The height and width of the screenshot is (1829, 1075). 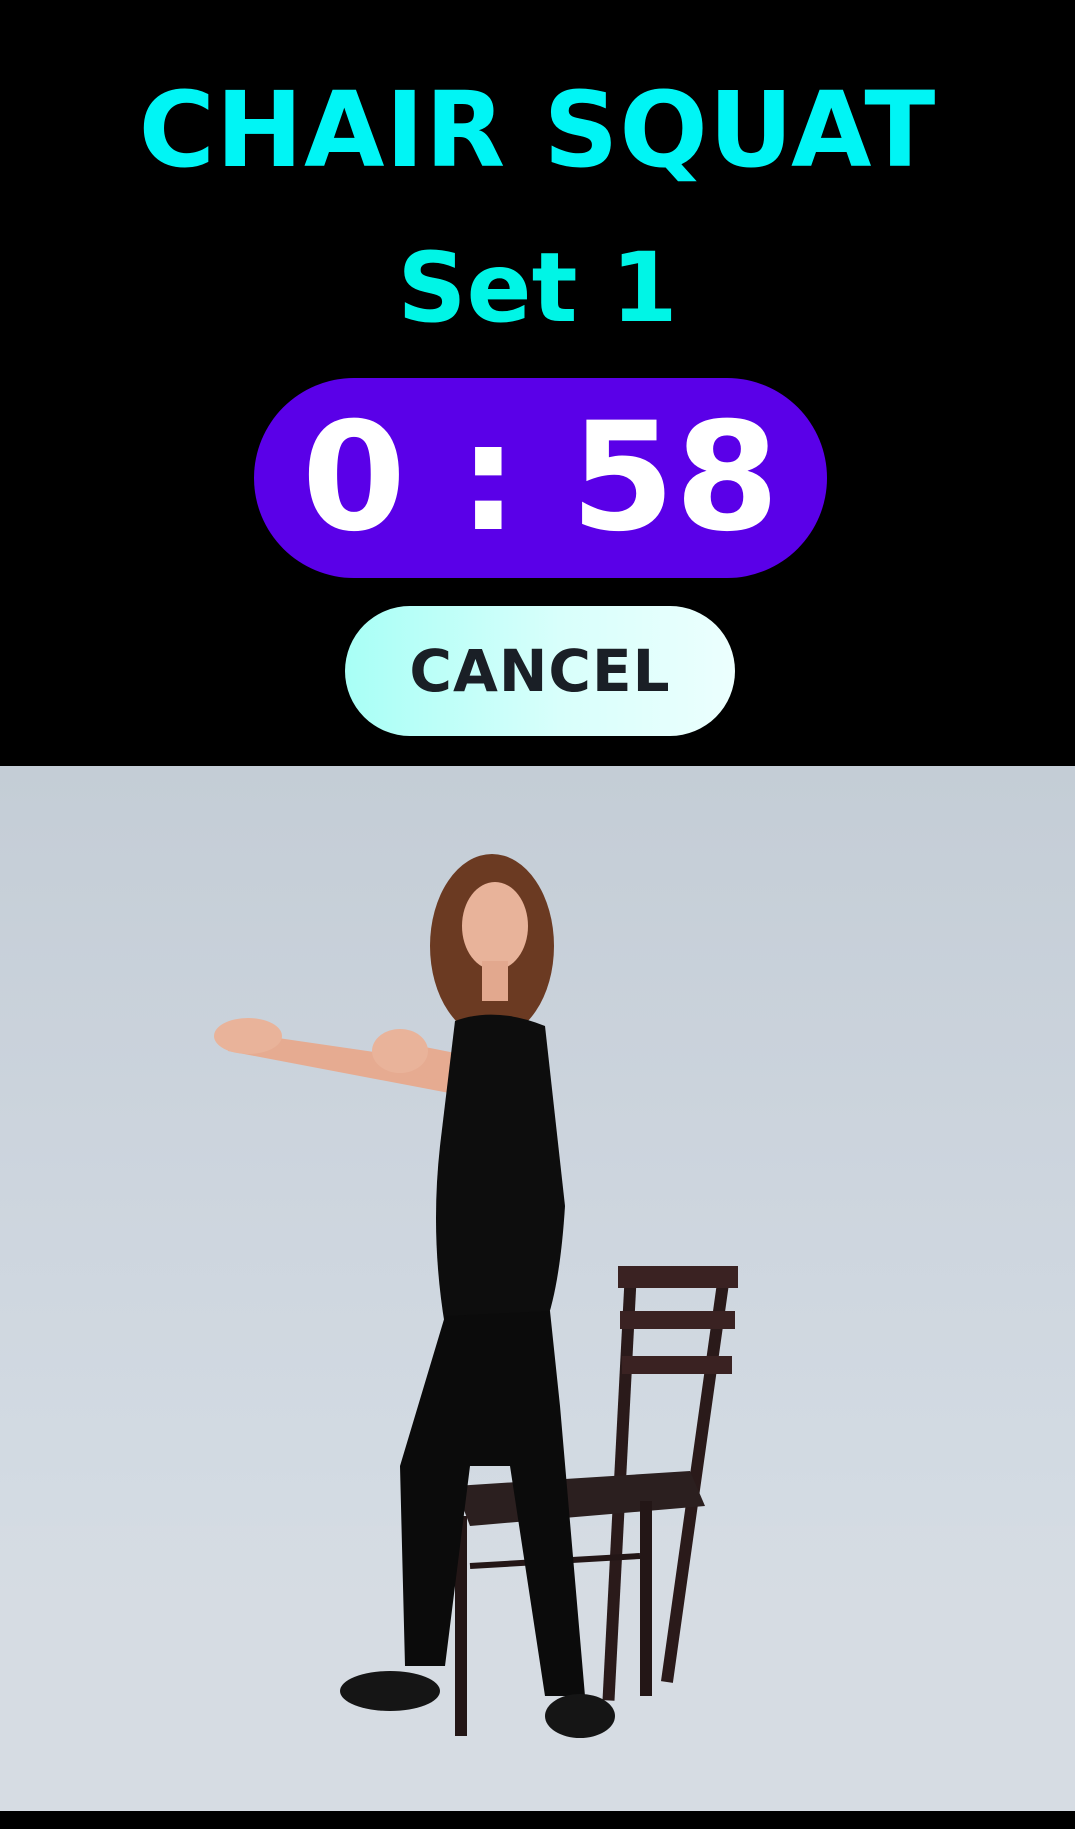 I want to click on exercise-title: CHAIR SQUAT, so click(x=537, y=130).